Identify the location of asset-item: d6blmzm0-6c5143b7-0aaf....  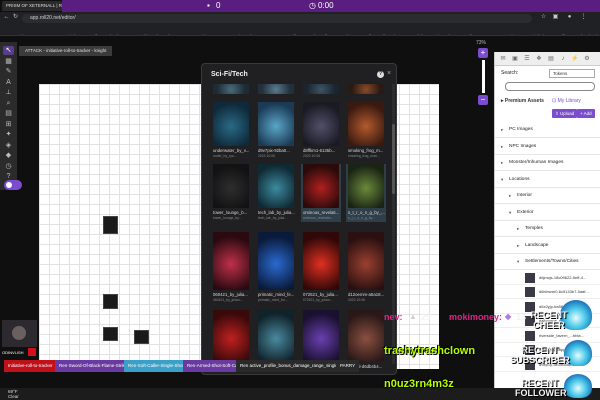
(547, 292).